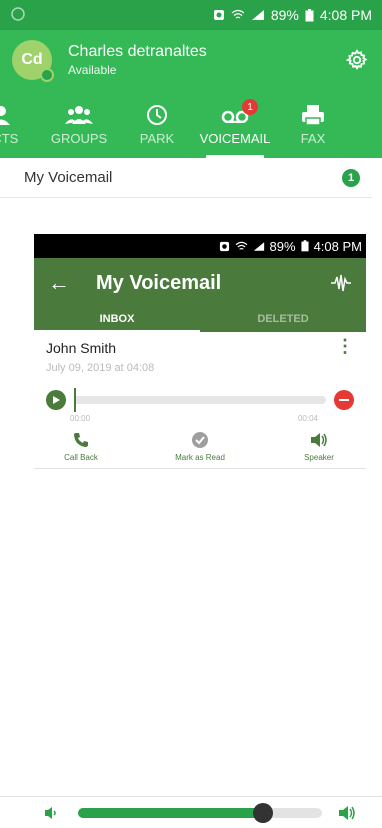 The width and height of the screenshot is (382, 828). What do you see at coordinates (20, 129) in the screenshot?
I see `tab-contacts: ACTS` at bounding box center [20, 129].